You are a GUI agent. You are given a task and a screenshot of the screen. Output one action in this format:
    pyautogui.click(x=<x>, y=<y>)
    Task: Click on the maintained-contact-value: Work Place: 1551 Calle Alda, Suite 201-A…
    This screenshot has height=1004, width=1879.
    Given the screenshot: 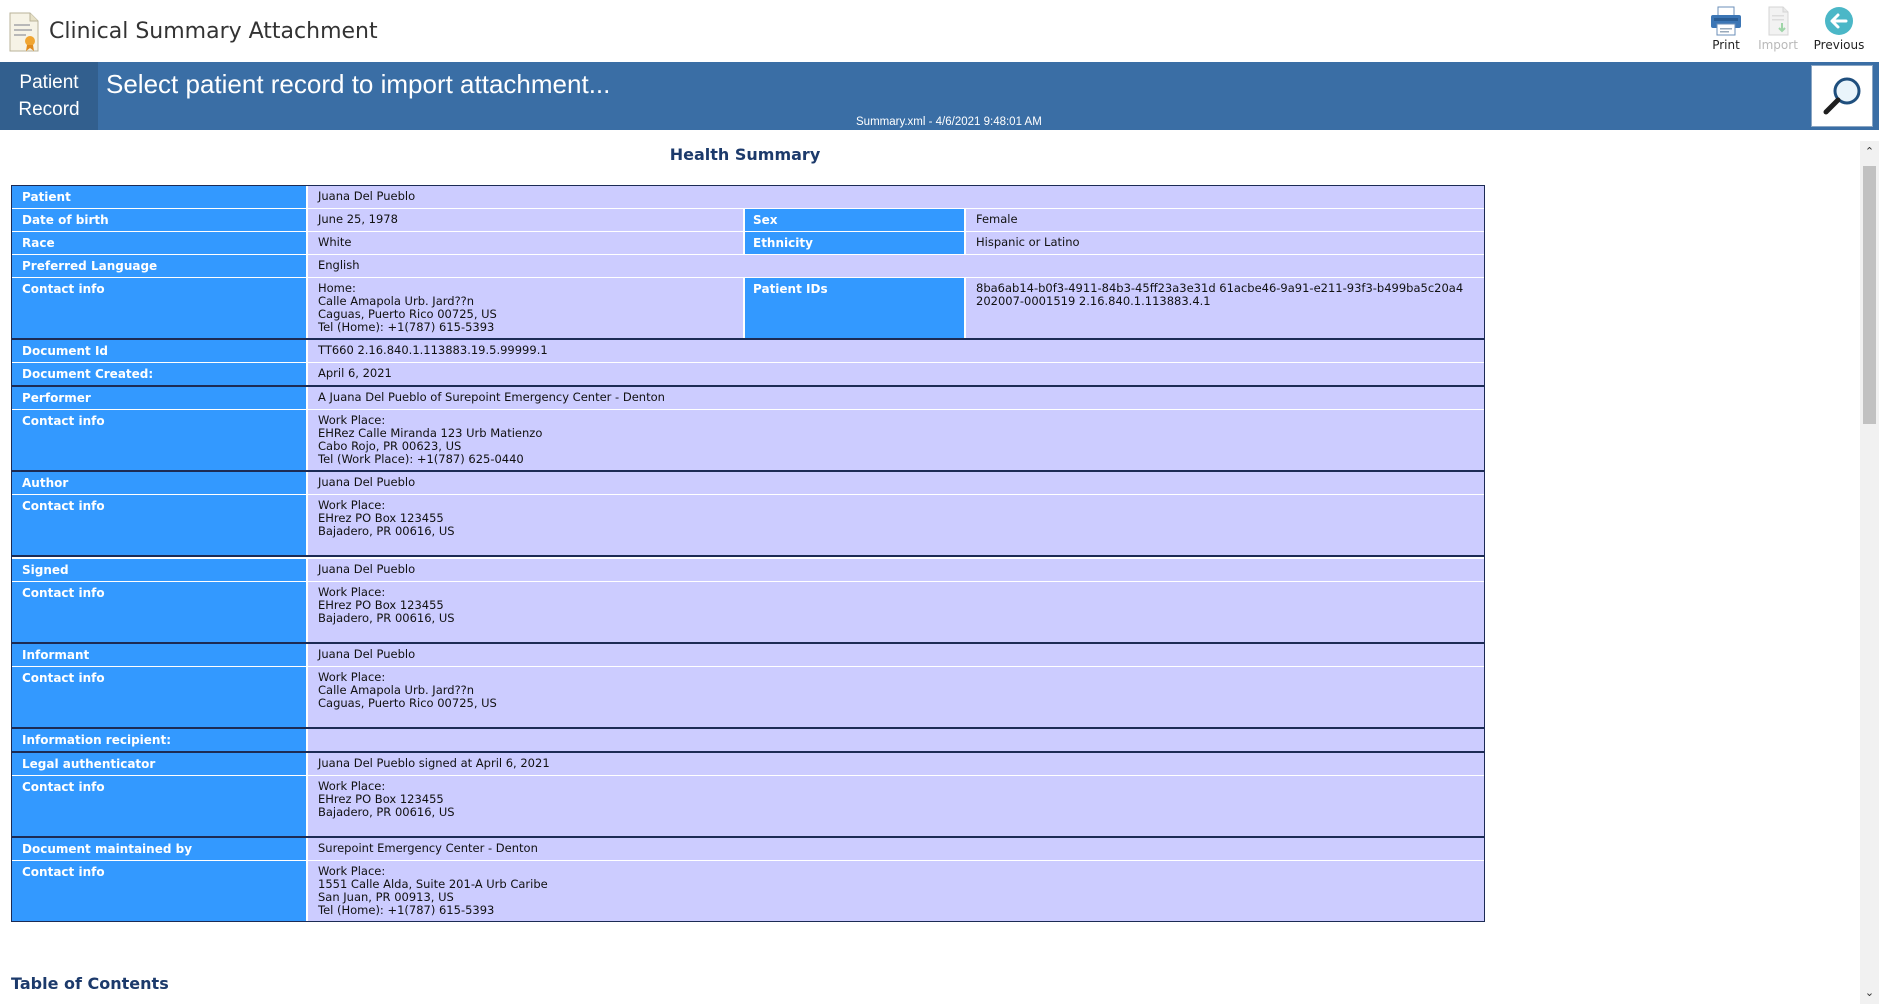 What is the action you would take?
    pyautogui.click(x=896, y=891)
    